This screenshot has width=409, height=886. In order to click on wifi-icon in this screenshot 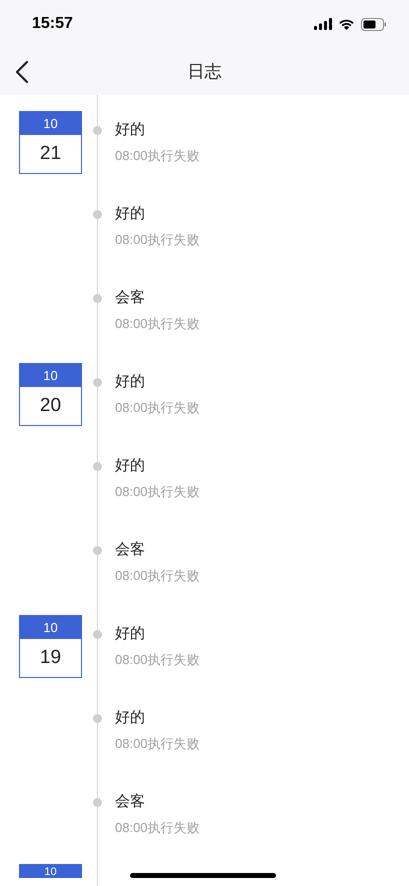, I will do `click(346, 24)`.